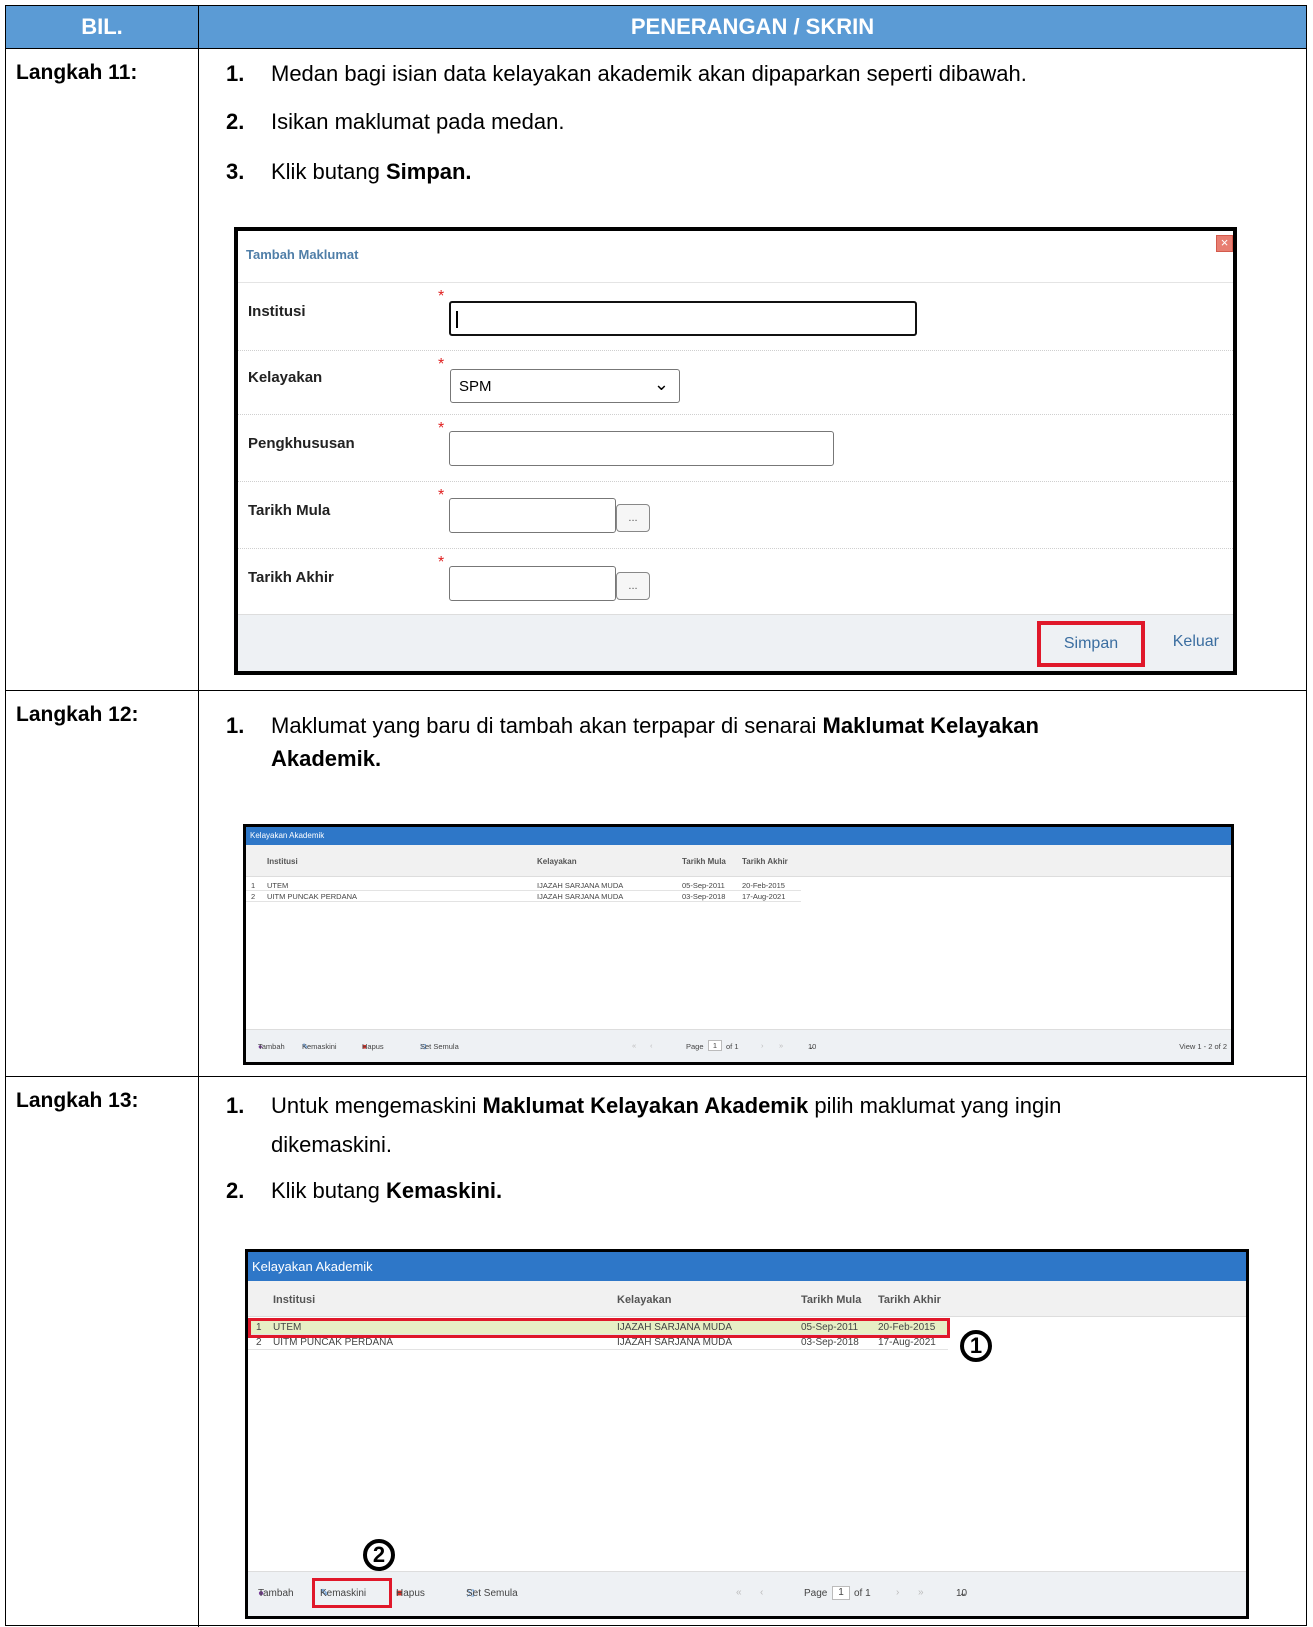 The image size is (1313, 1627). I want to click on hapus-label: Hapus, so click(373, 1046).